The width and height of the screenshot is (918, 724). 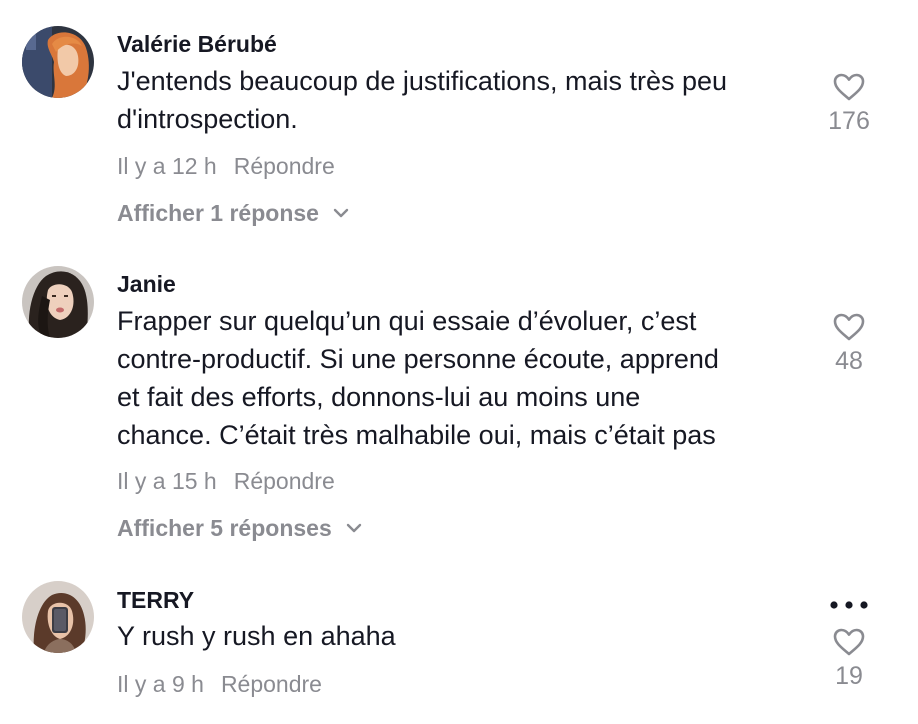 I want to click on comment-text-line: d'introspection., so click(x=207, y=119).